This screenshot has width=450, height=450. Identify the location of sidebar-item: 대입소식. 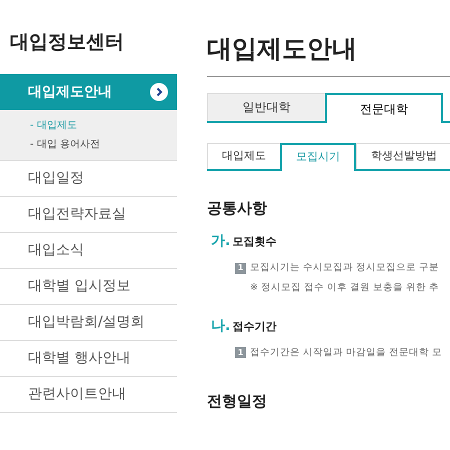
(88, 251).